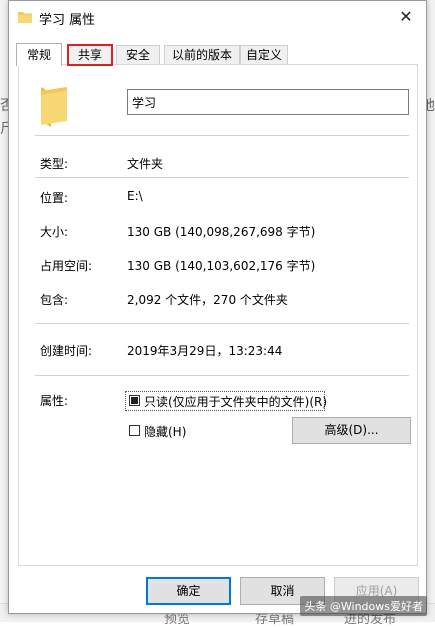 The image size is (435, 627). I want to click on readonly-checkbox, so click(134, 400).